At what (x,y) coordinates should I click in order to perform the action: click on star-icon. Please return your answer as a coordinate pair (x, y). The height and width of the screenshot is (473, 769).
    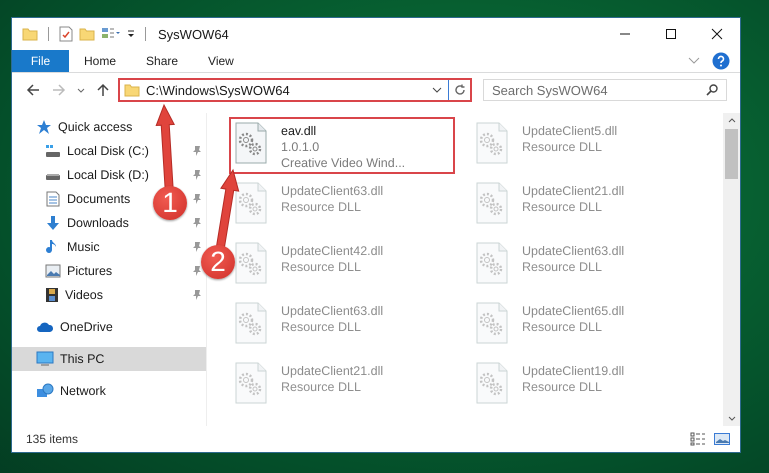
    Looking at the image, I should click on (44, 127).